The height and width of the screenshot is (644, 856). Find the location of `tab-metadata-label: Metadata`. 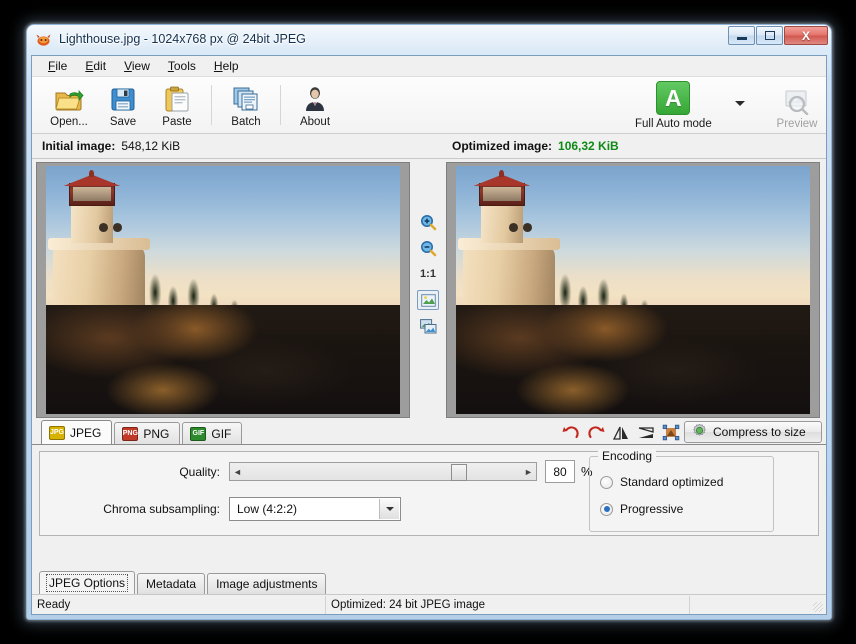

tab-metadata-label: Metadata is located at coordinates (171, 584).